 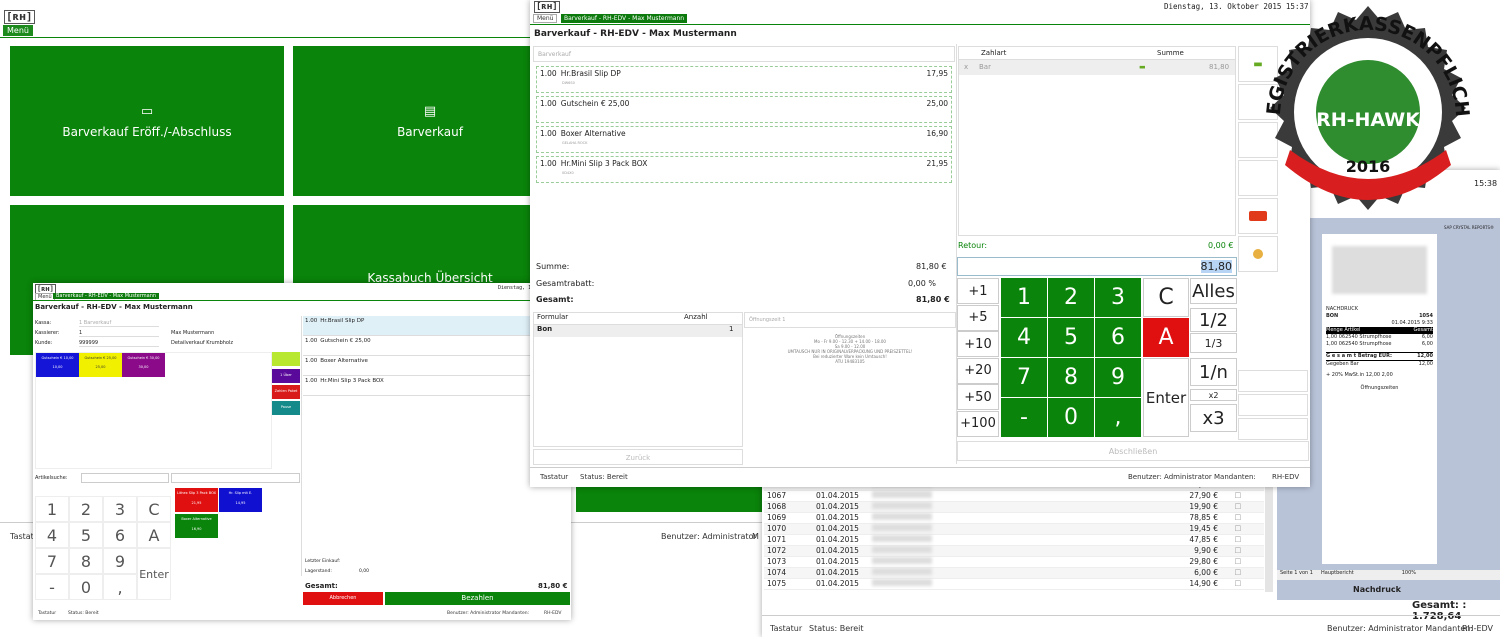 What do you see at coordinates (744, 169) in the screenshot?
I see `list-item: 1.00 Hr.Mini Slip 3 Pack BOX 0D4X0 21,95` at bounding box center [744, 169].